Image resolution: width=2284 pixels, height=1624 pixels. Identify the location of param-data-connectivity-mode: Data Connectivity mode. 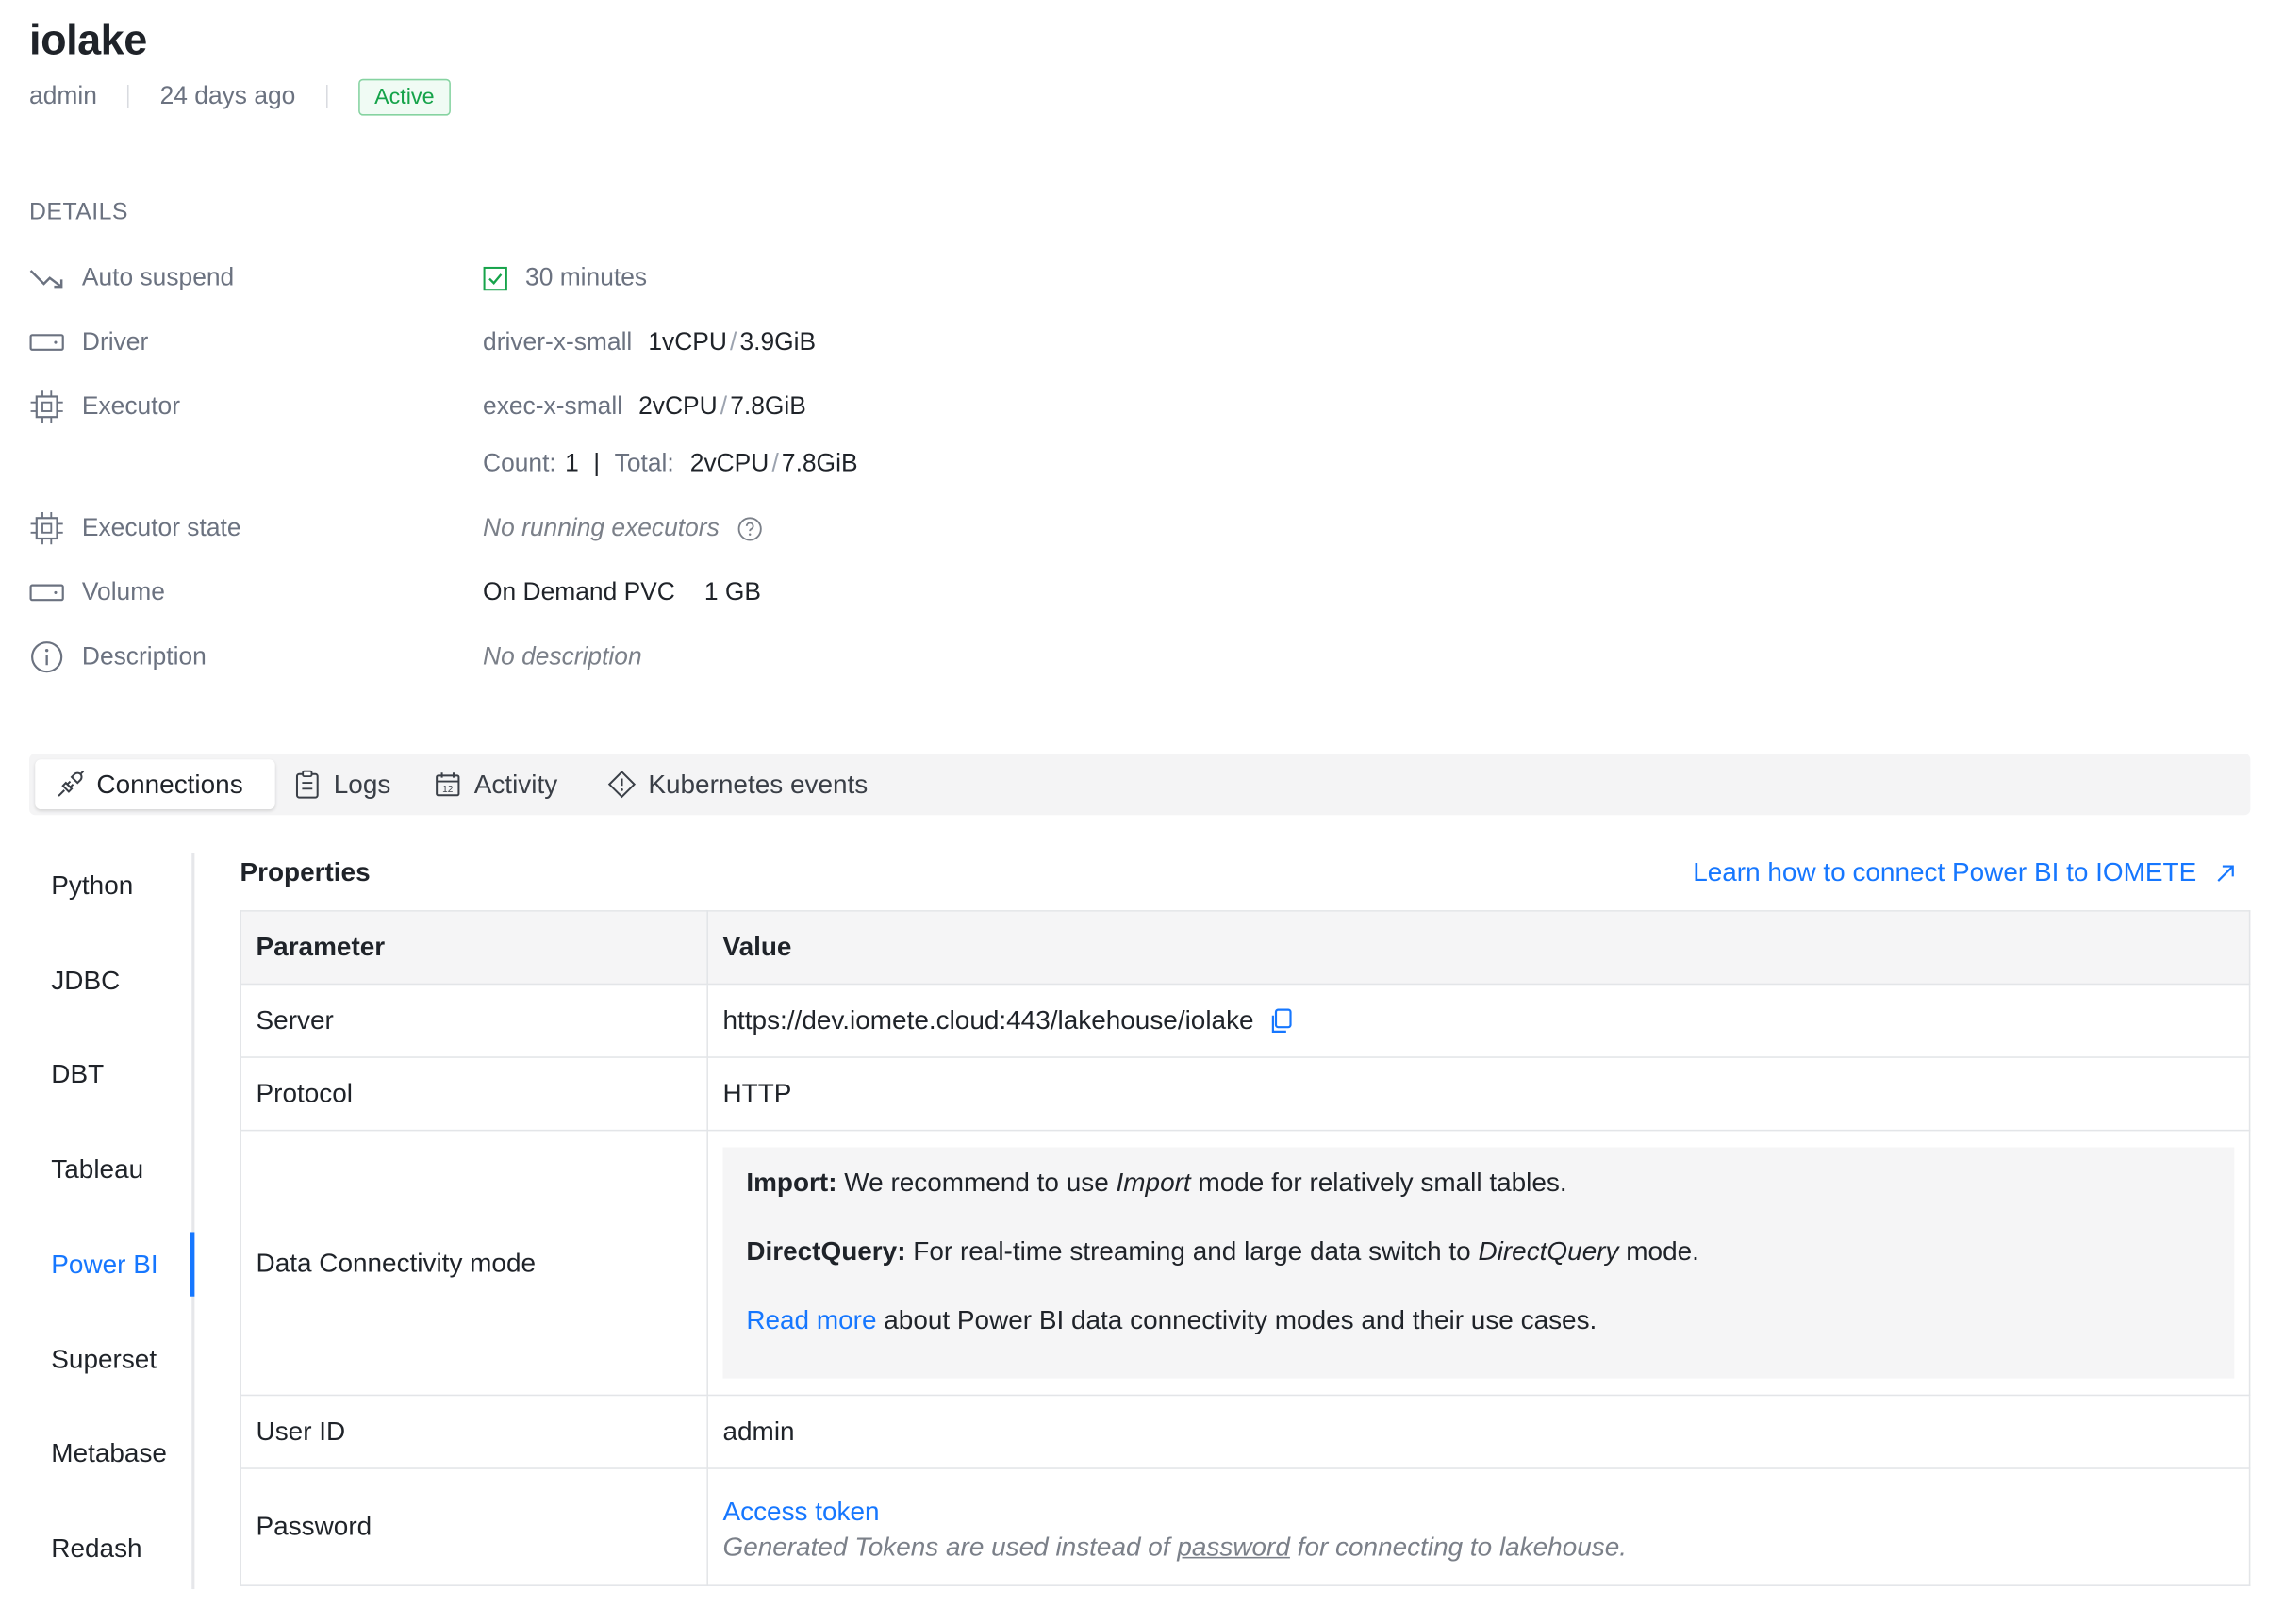
(474, 1263).